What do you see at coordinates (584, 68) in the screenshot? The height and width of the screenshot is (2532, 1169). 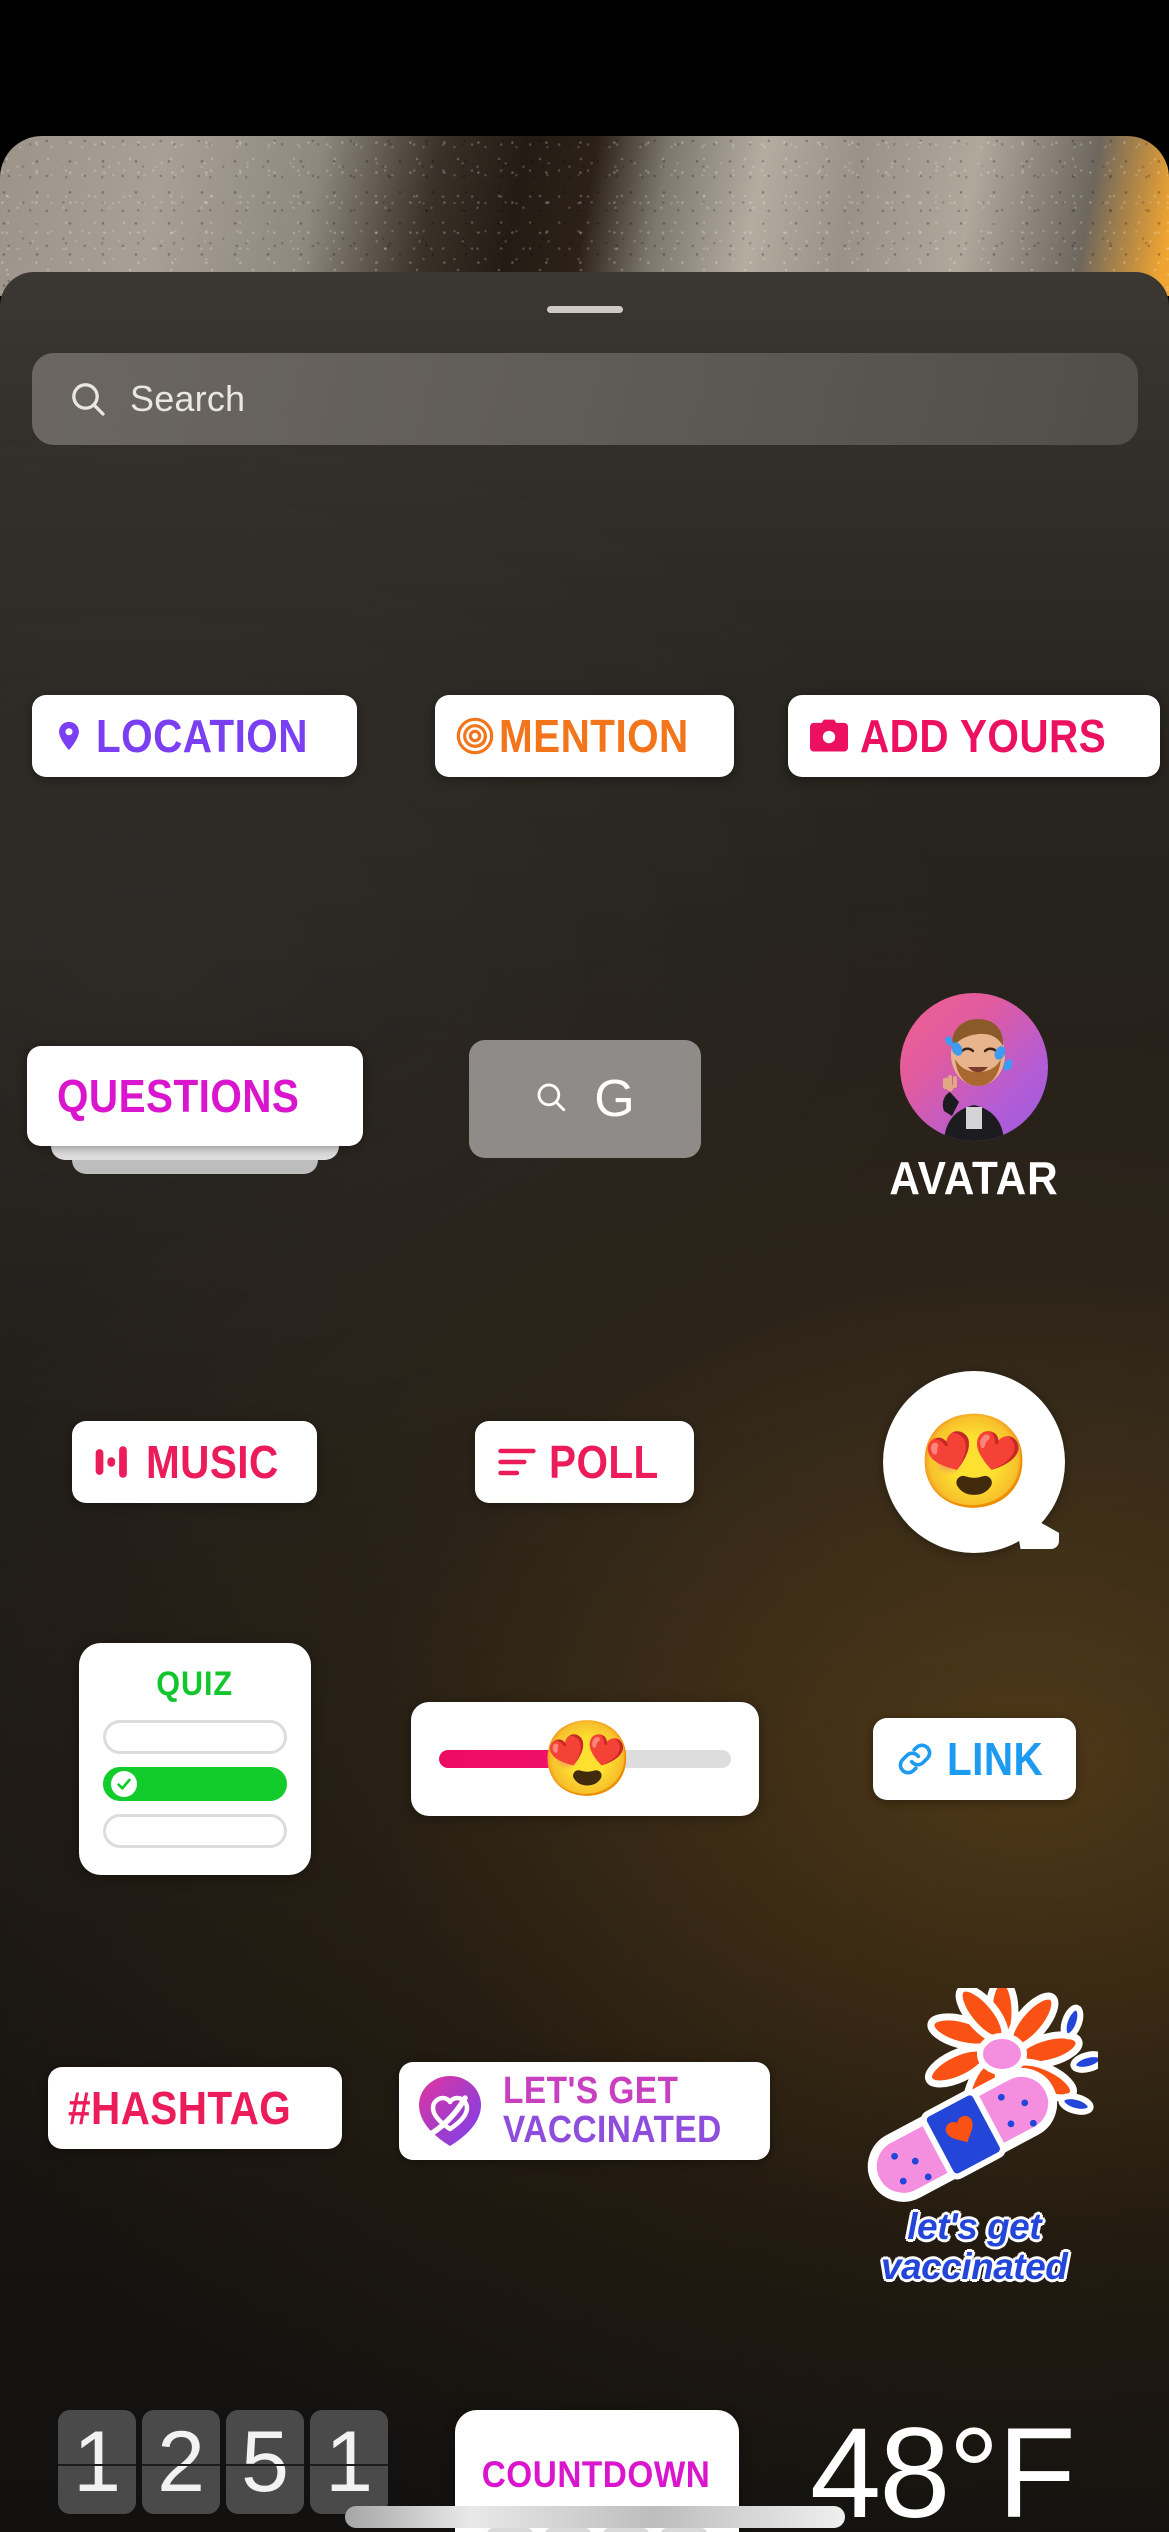 I see `photo-letterbox` at bounding box center [584, 68].